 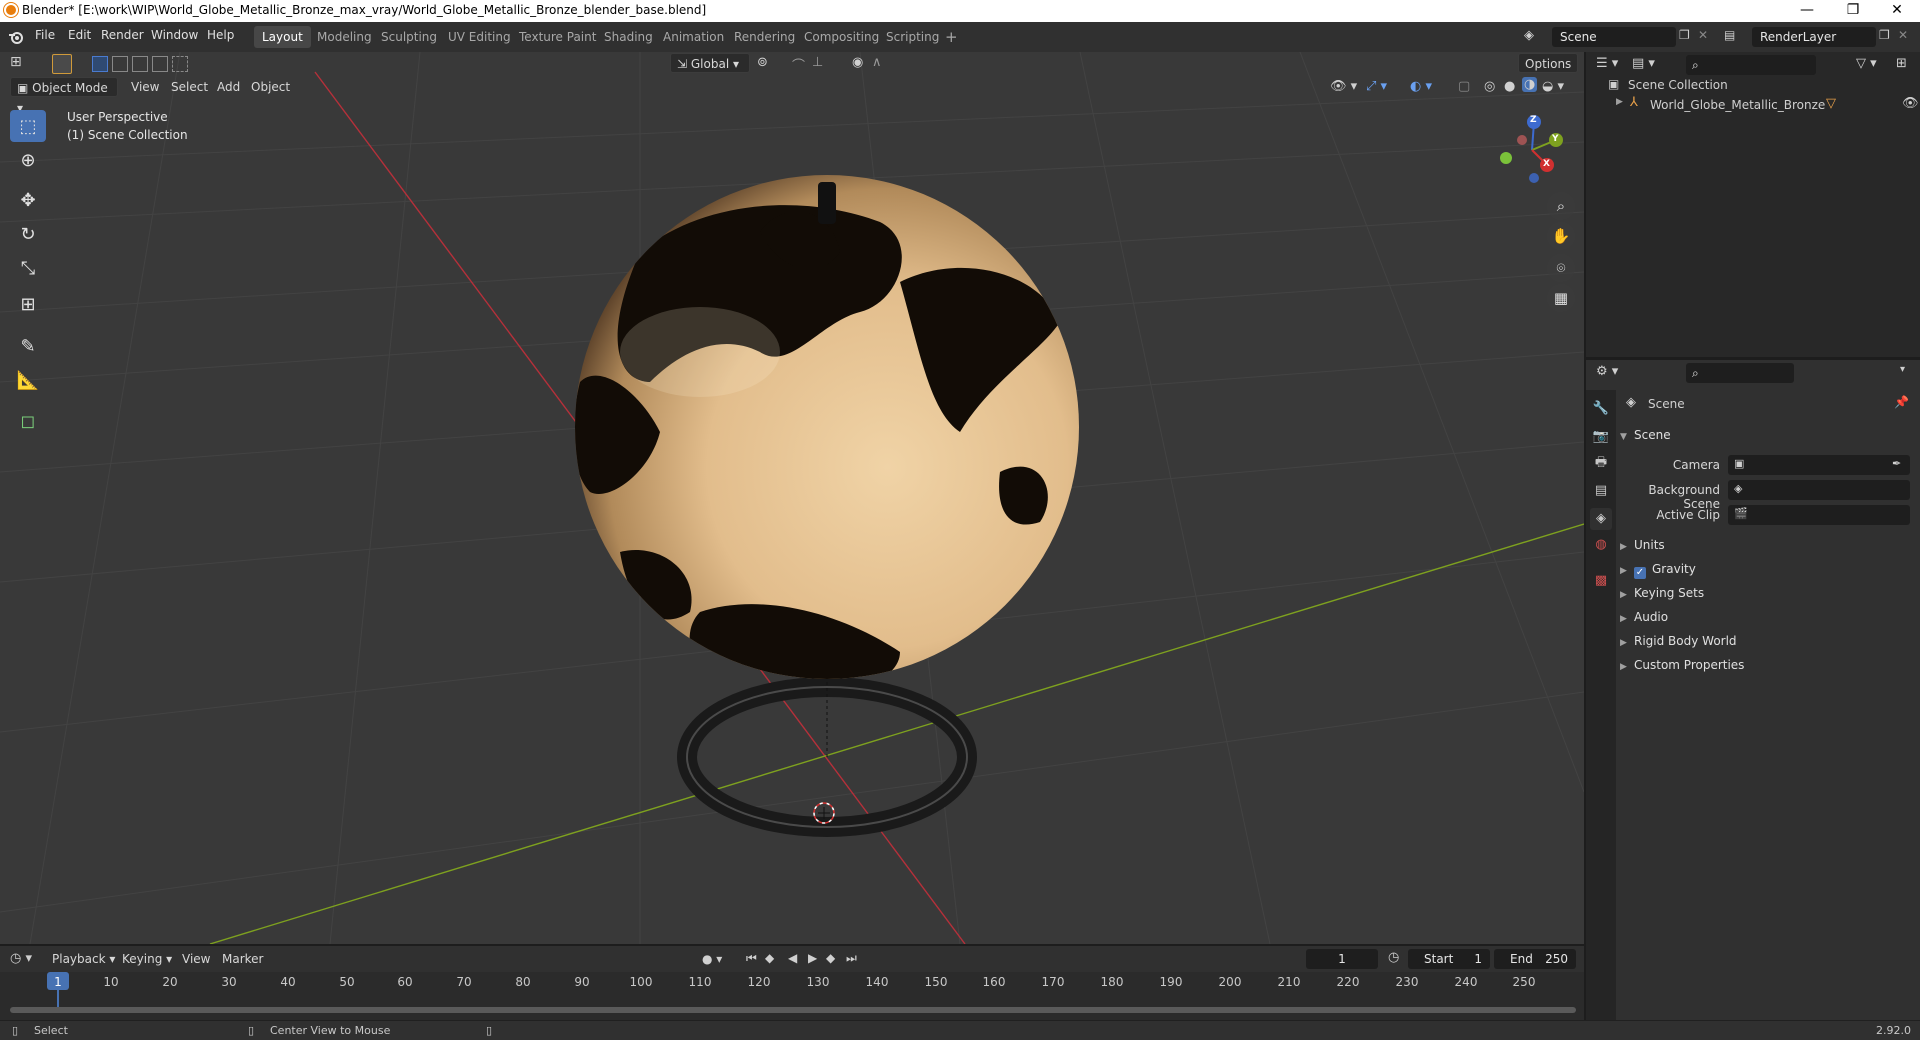 I want to click on current-frame-field: 1, so click(x=1342, y=959).